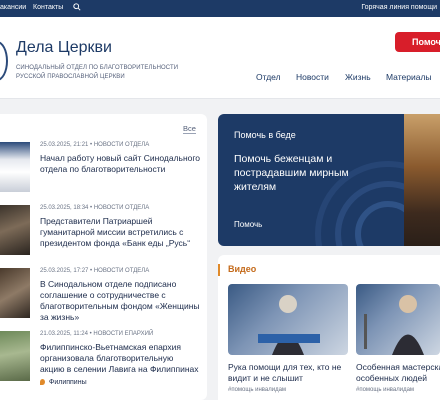  What do you see at coordinates (64, 48) in the screenshot?
I see `site-title: Дела Церкви` at bounding box center [64, 48].